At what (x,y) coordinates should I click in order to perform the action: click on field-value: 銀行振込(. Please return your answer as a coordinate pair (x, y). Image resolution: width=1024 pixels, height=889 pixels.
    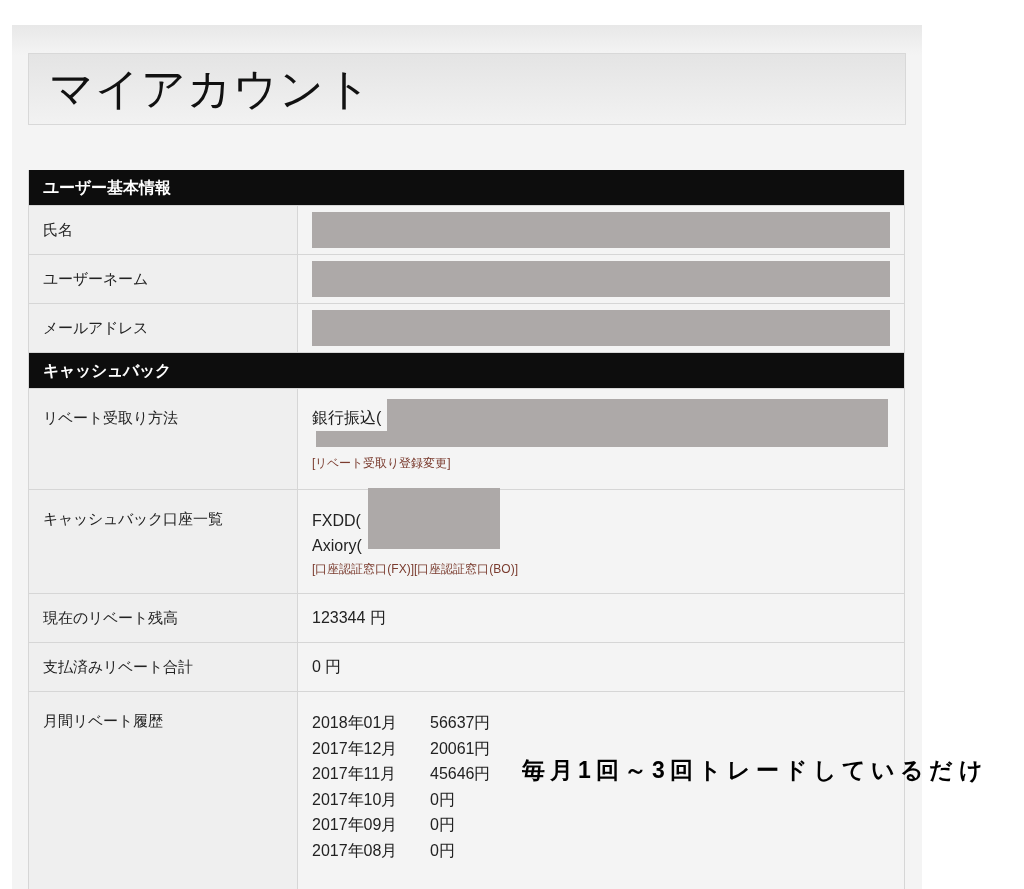
    Looking at the image, I should click on (347, 418).